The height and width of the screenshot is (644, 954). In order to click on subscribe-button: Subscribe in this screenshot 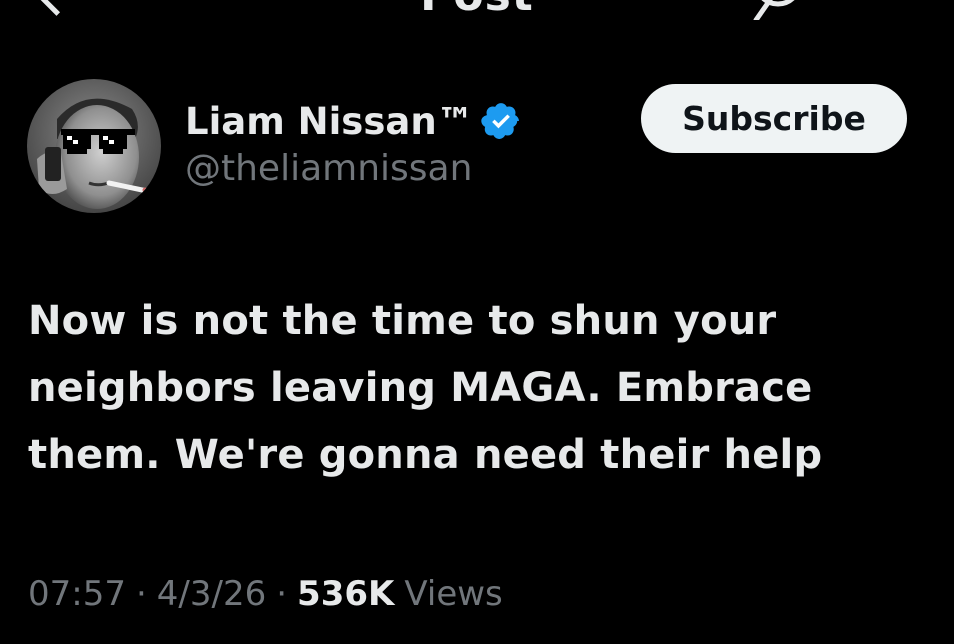, I will do `click(774, 118)`.